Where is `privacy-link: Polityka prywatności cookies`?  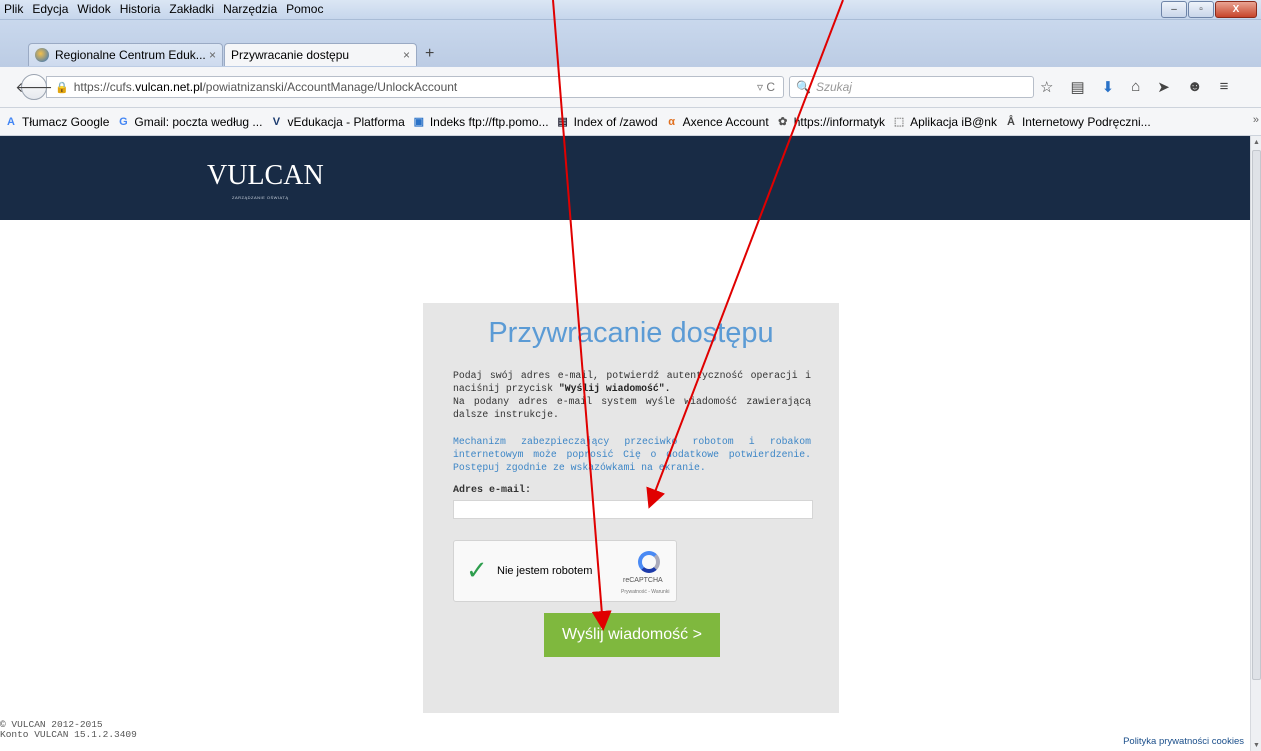 privacy-link: Polityka prywatności cookies is located at coordinates (1183, 741).